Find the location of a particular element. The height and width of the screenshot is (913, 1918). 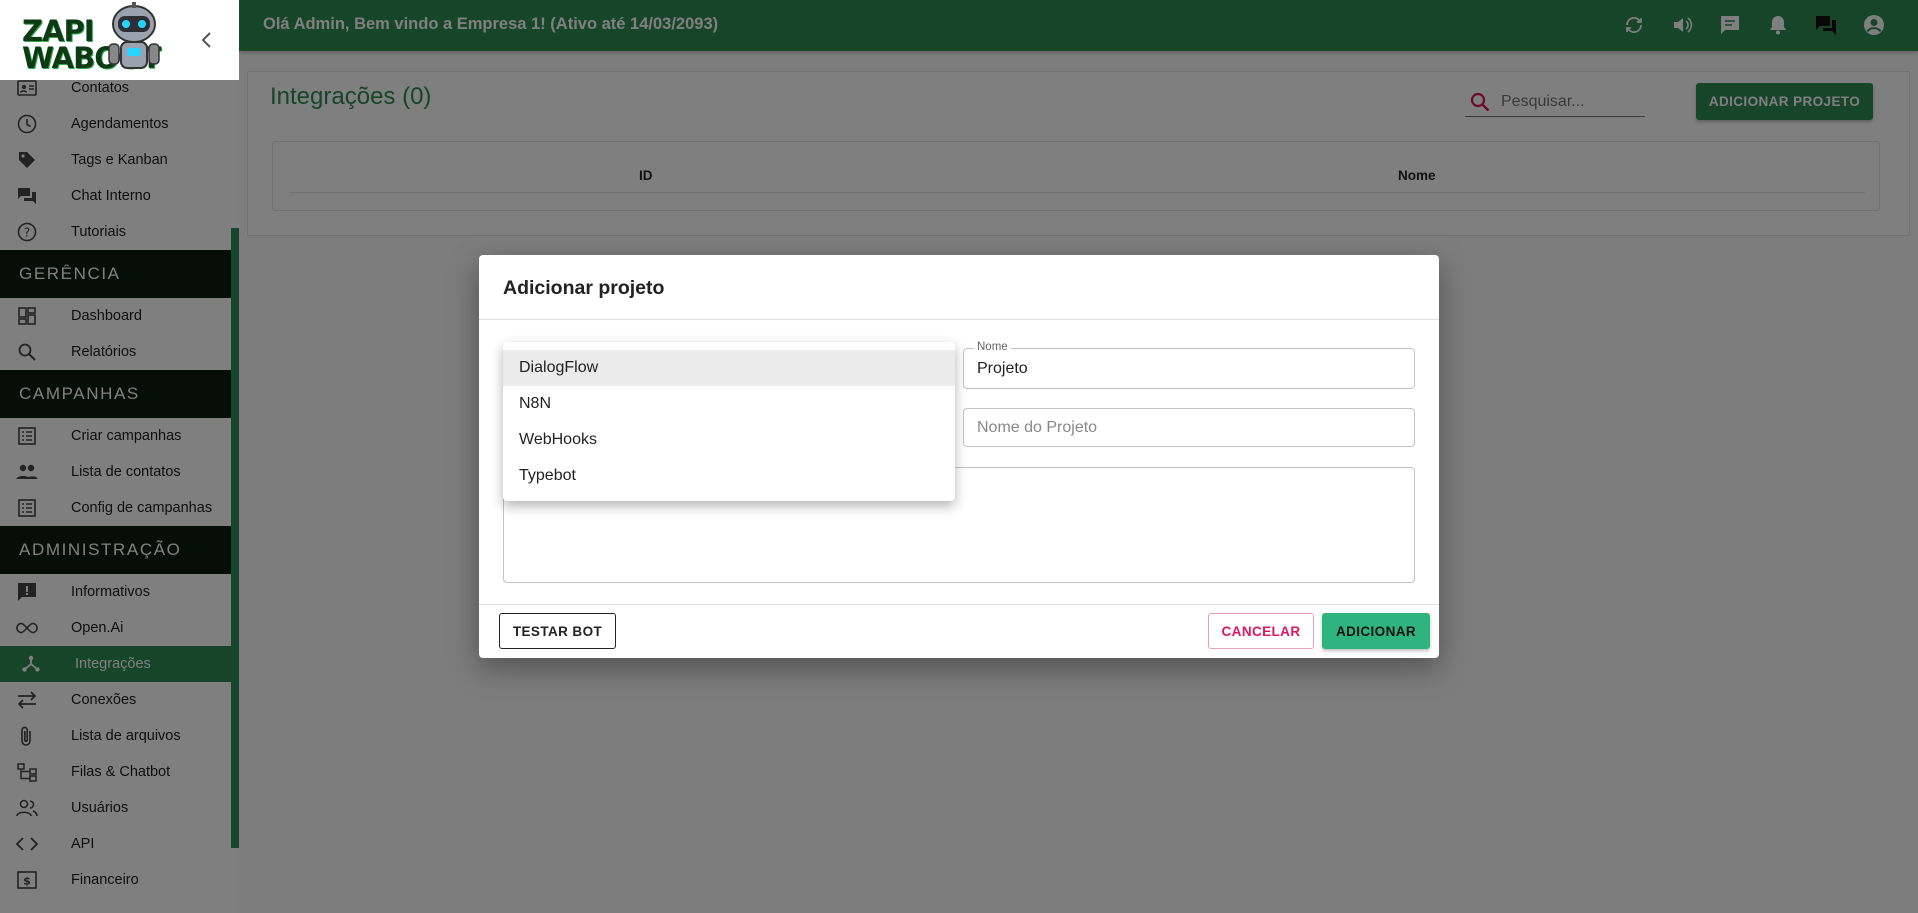

collapse-sidebar-button is located at coordinates (207, 40).